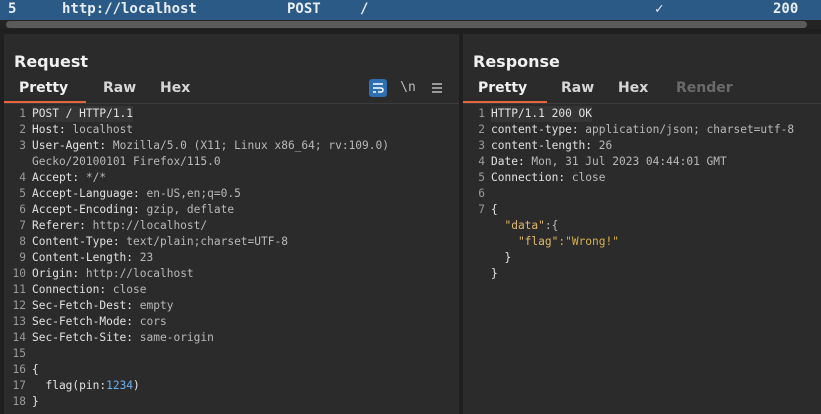 The height and width of the screenshot is (414, 821). I want to click on line-content: Connection: close, so click(548, 178).